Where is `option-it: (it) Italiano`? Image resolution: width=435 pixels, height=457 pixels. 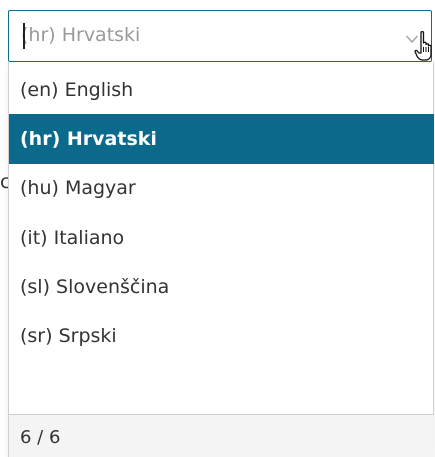
option-it: (it) Italiano is located at coordinates (221, 238).